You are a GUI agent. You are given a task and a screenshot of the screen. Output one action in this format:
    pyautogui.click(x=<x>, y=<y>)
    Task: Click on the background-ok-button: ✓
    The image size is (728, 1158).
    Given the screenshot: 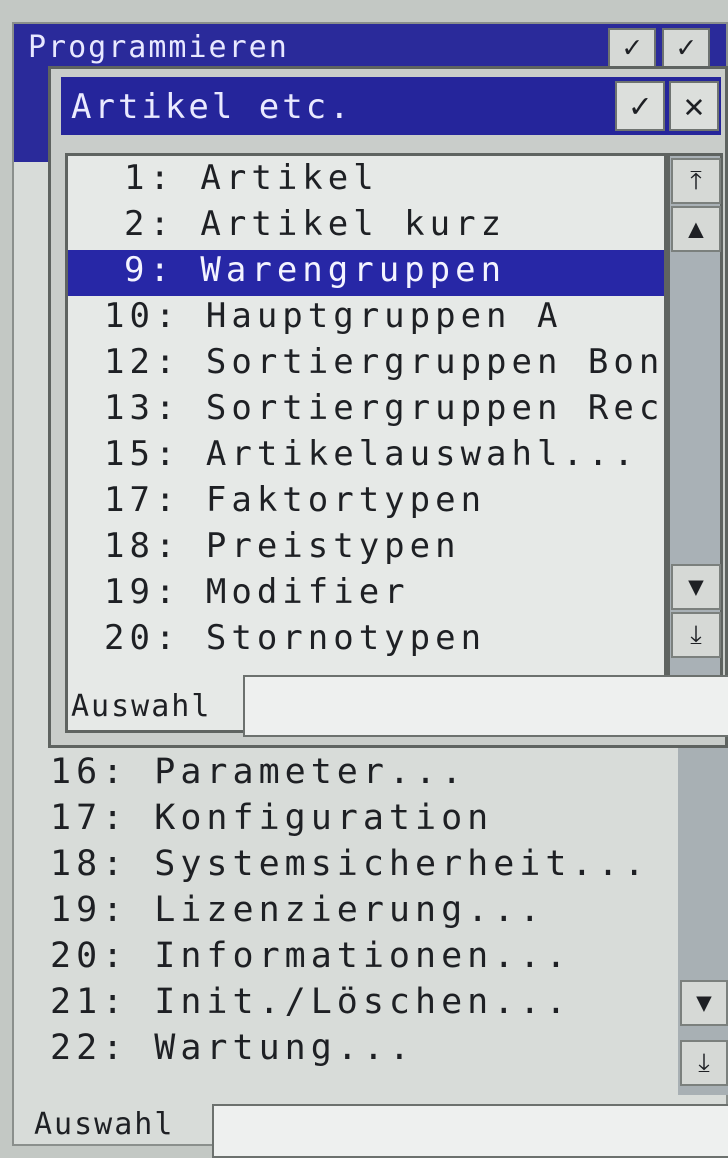 What is the action you would take?
    pyautogui.click(x=632, y=48)
    